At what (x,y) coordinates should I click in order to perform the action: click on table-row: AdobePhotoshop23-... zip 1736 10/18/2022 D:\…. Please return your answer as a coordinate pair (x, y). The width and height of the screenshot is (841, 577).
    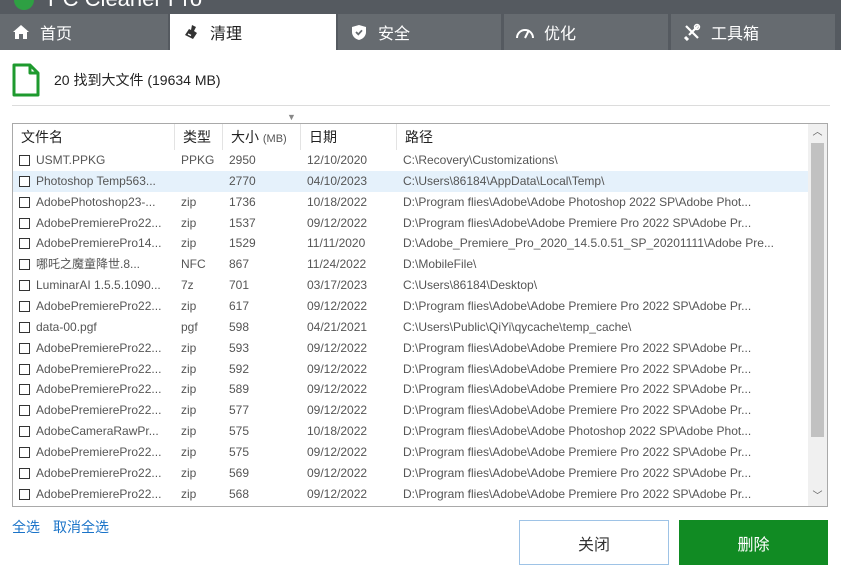
    Looking at the image, I should click on (410, 202).